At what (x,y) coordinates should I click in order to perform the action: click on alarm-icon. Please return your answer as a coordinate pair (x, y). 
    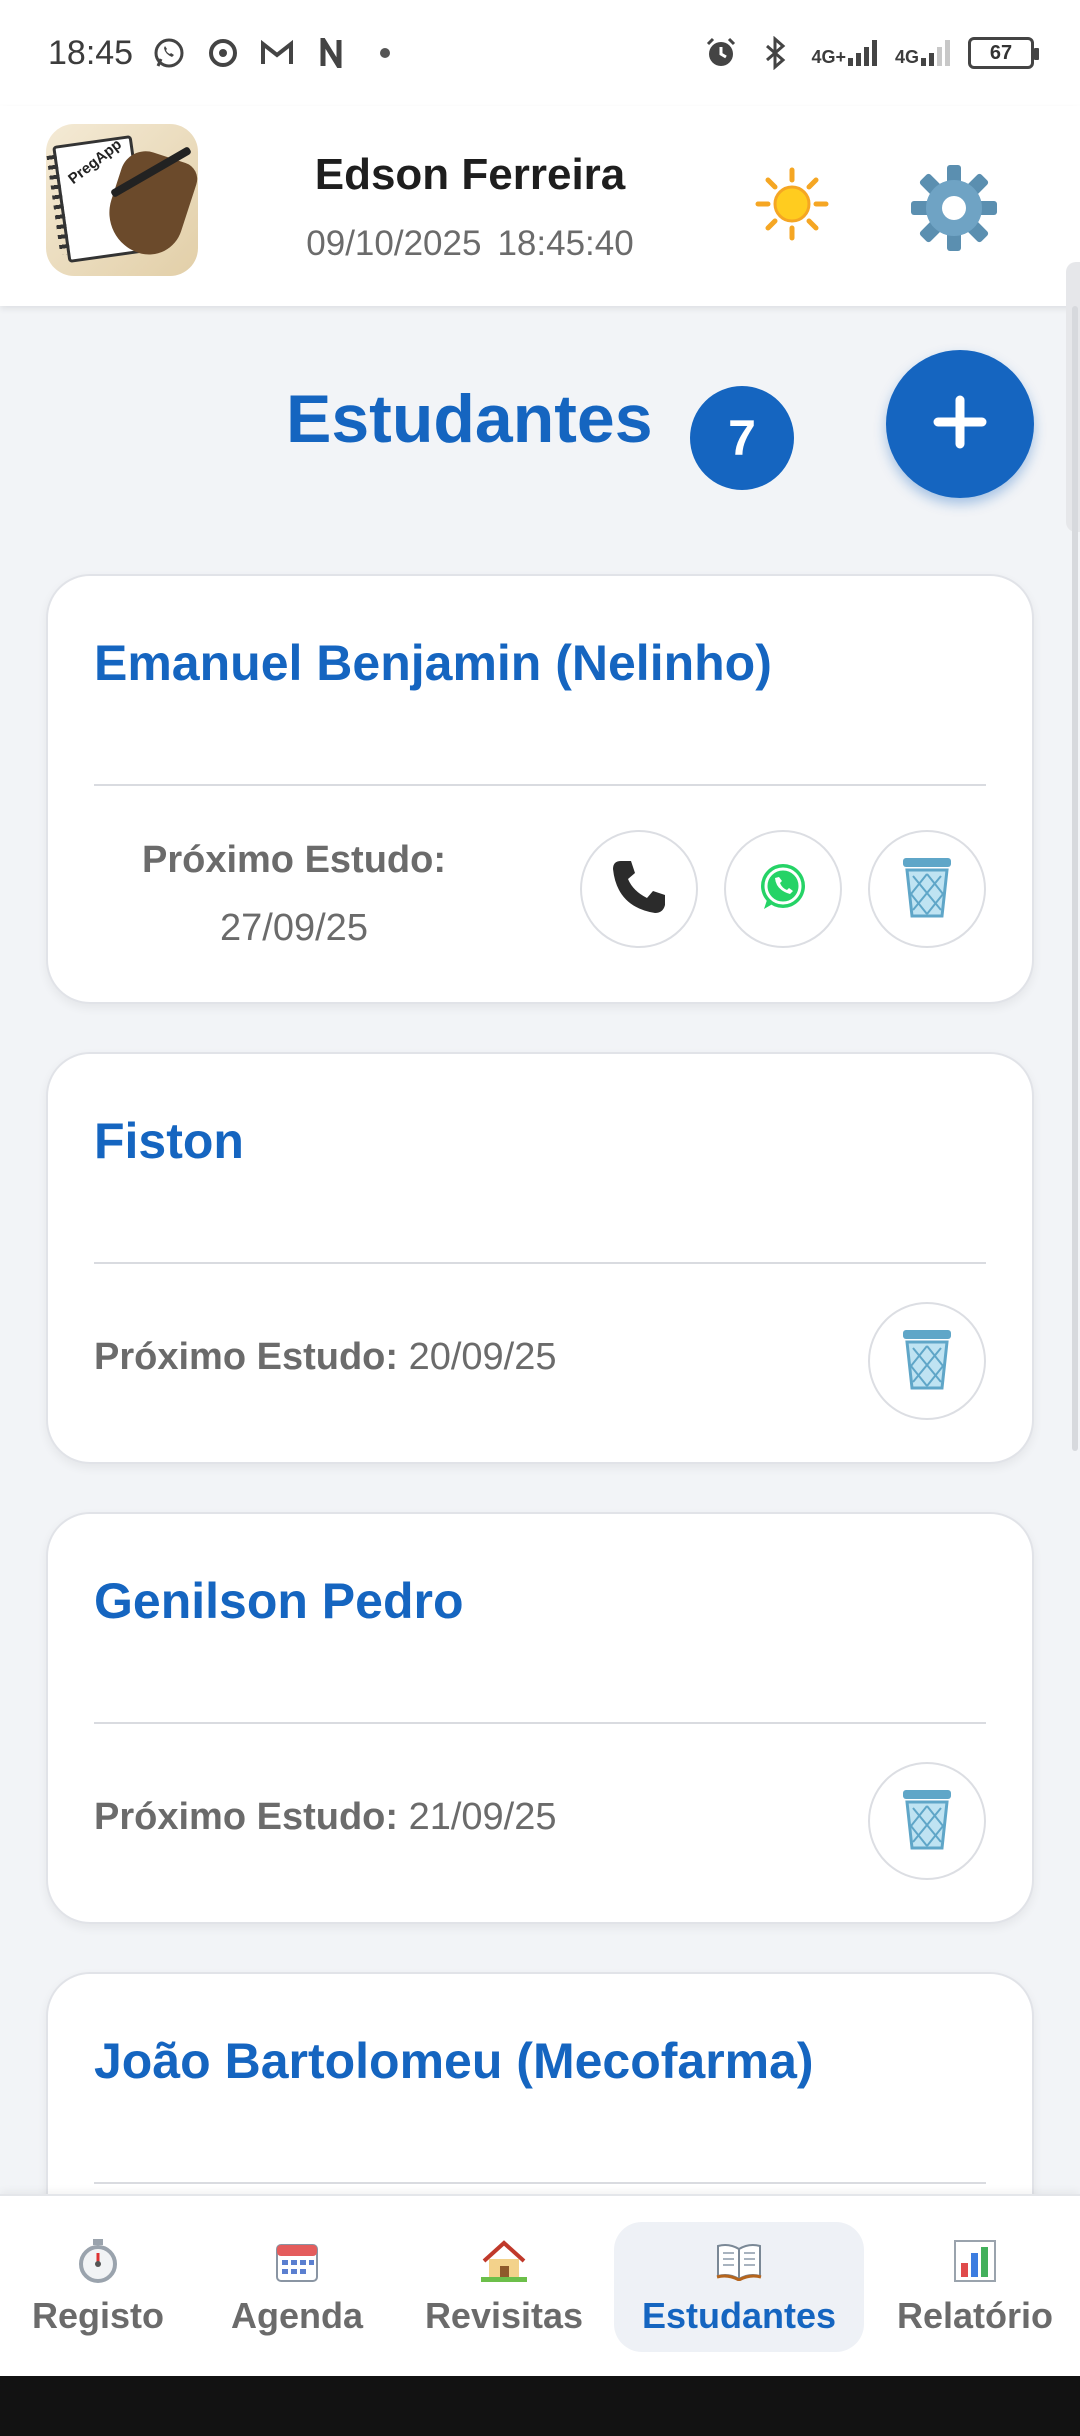
    Looking at the image, I should click on (721, 53).